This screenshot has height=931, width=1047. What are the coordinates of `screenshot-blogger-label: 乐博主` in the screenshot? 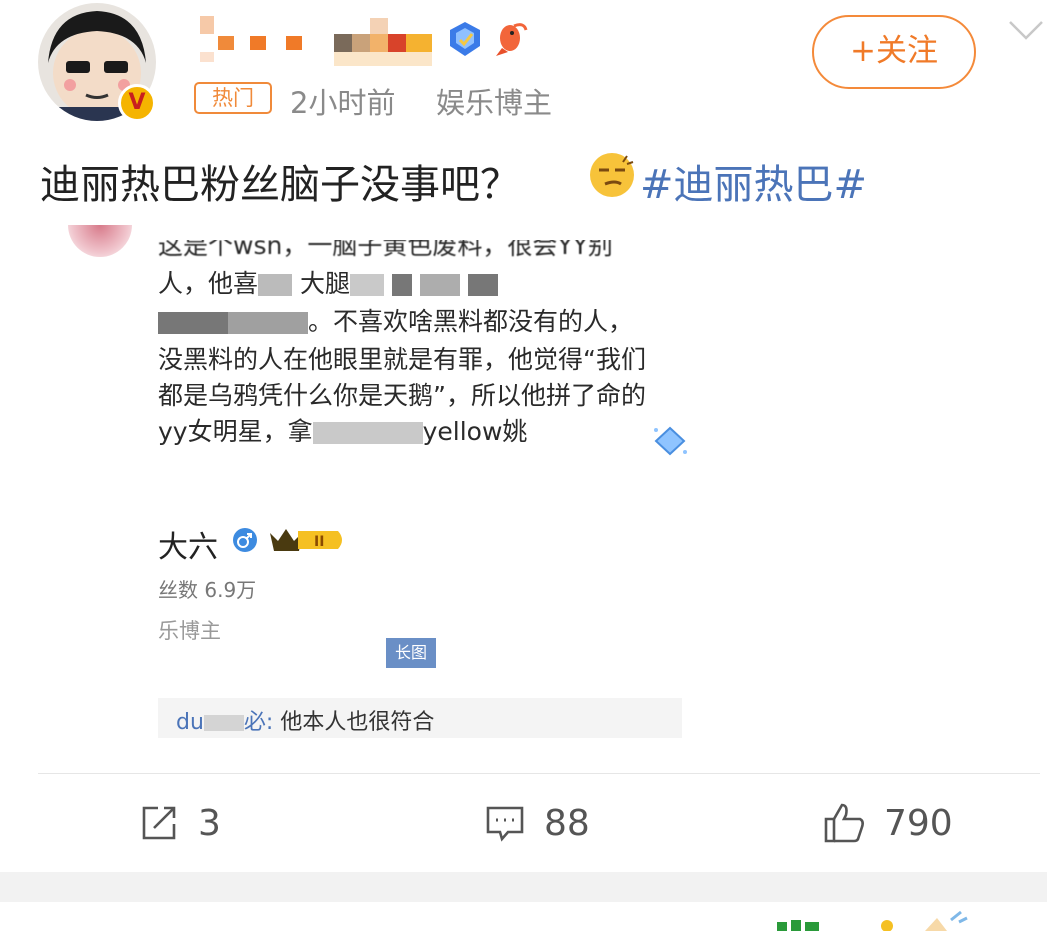 It's located at (189, 631).